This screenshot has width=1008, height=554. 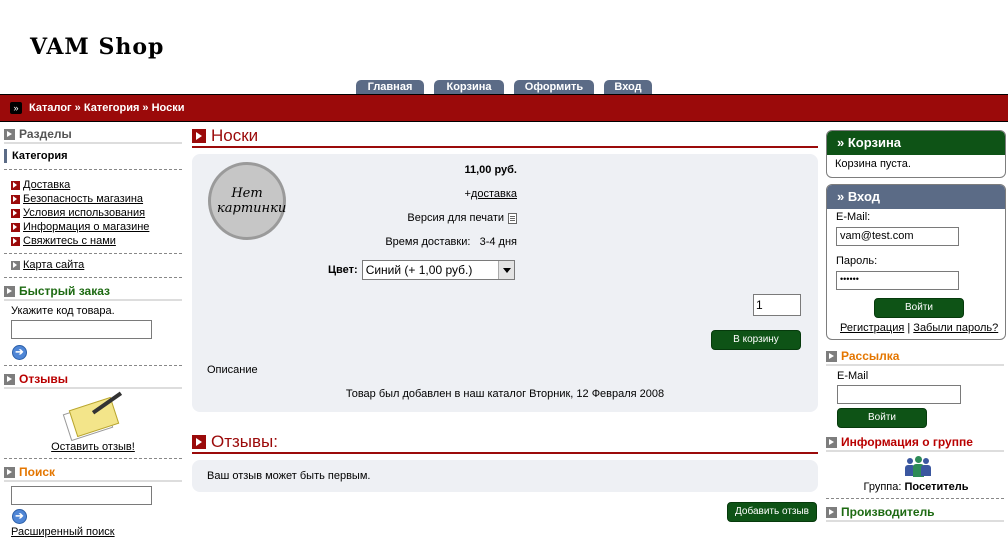 I want to click on sidebar-item-category: Категория, so click(x=93, y=156).